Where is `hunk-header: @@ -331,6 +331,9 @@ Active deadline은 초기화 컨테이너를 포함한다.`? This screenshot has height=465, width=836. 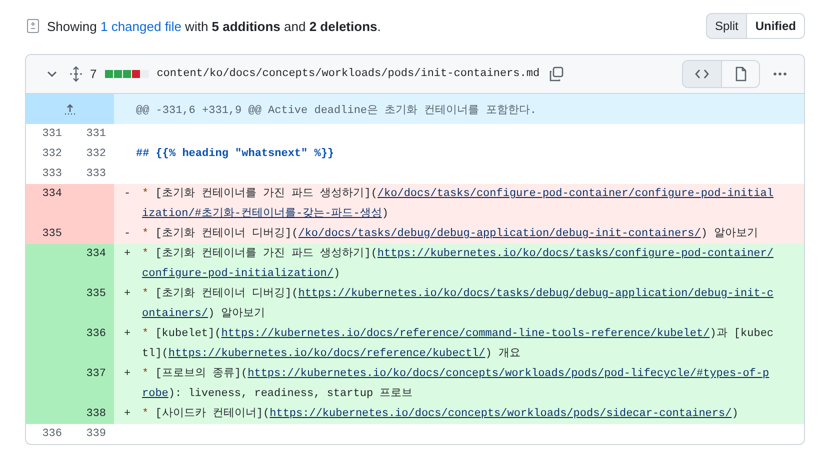
hunk-header: @@ -331,6 +331,9 @@ Active deadline은 초기화 컨테이너를 포함한다. is located at coordinates (336, 110).